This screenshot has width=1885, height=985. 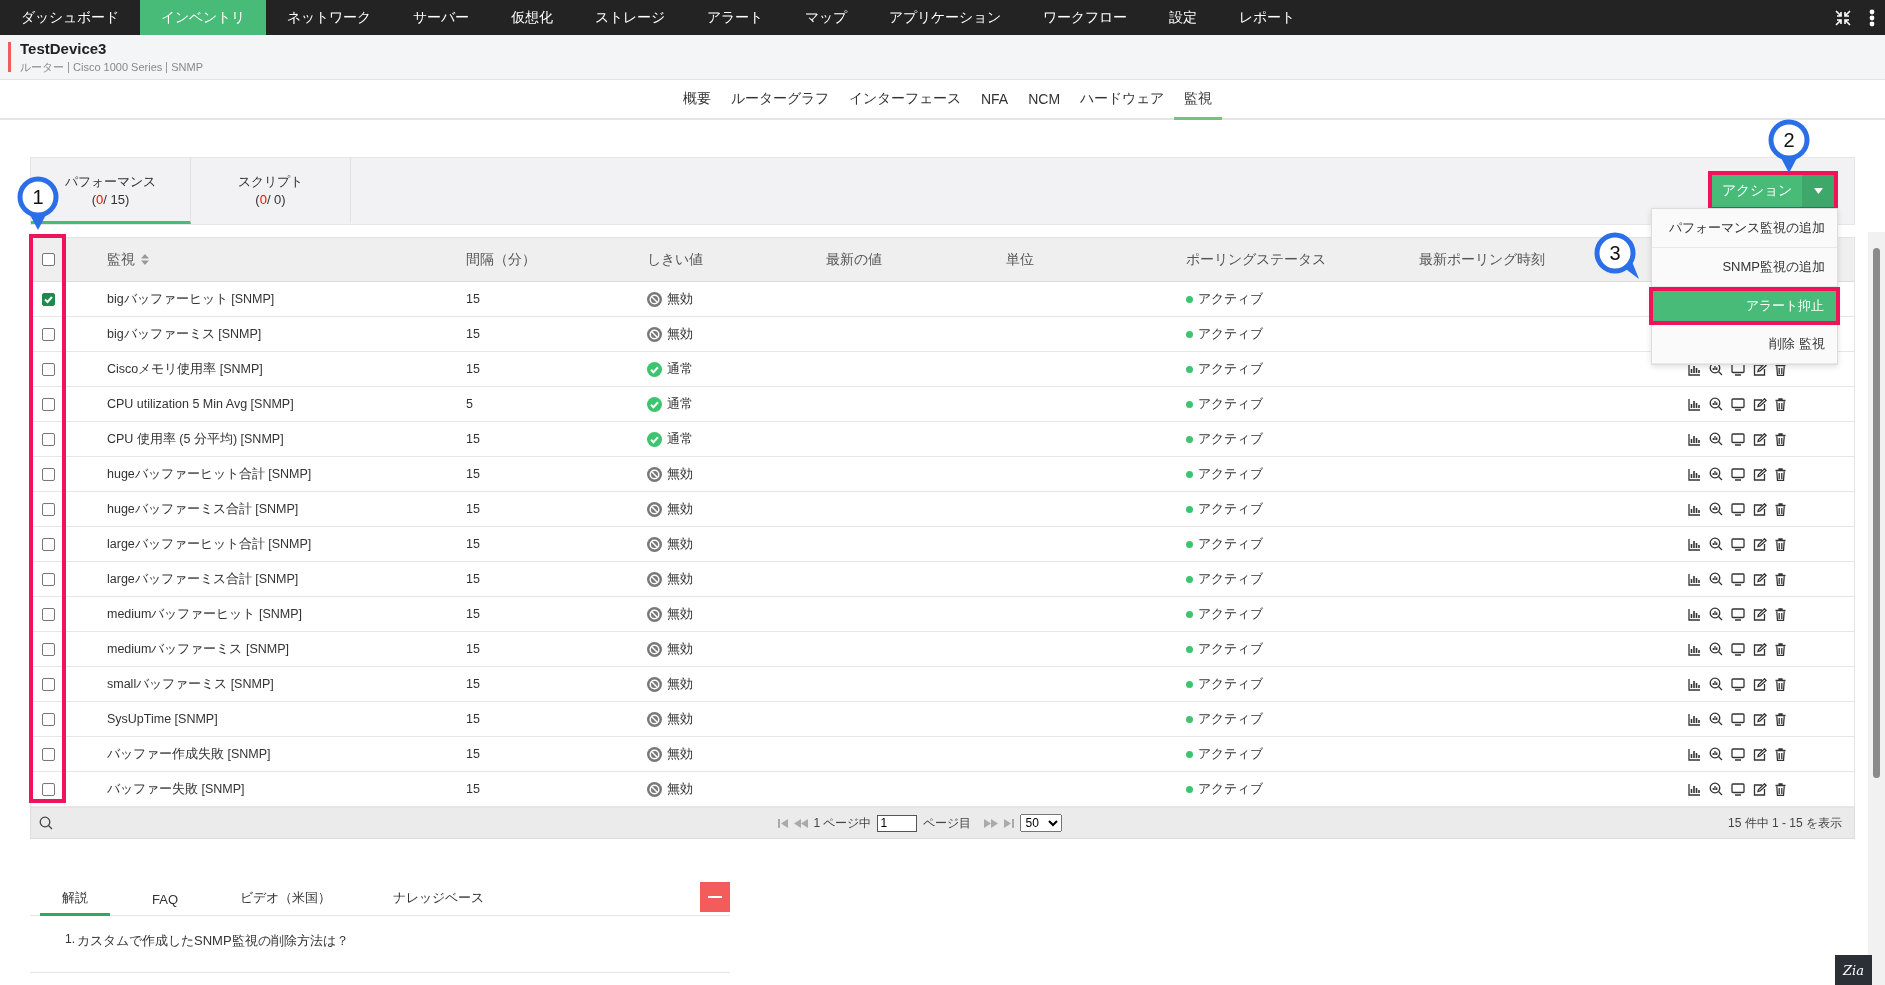 I want to click on help-tab: ナレッジベース, so click(x=438, y=902).